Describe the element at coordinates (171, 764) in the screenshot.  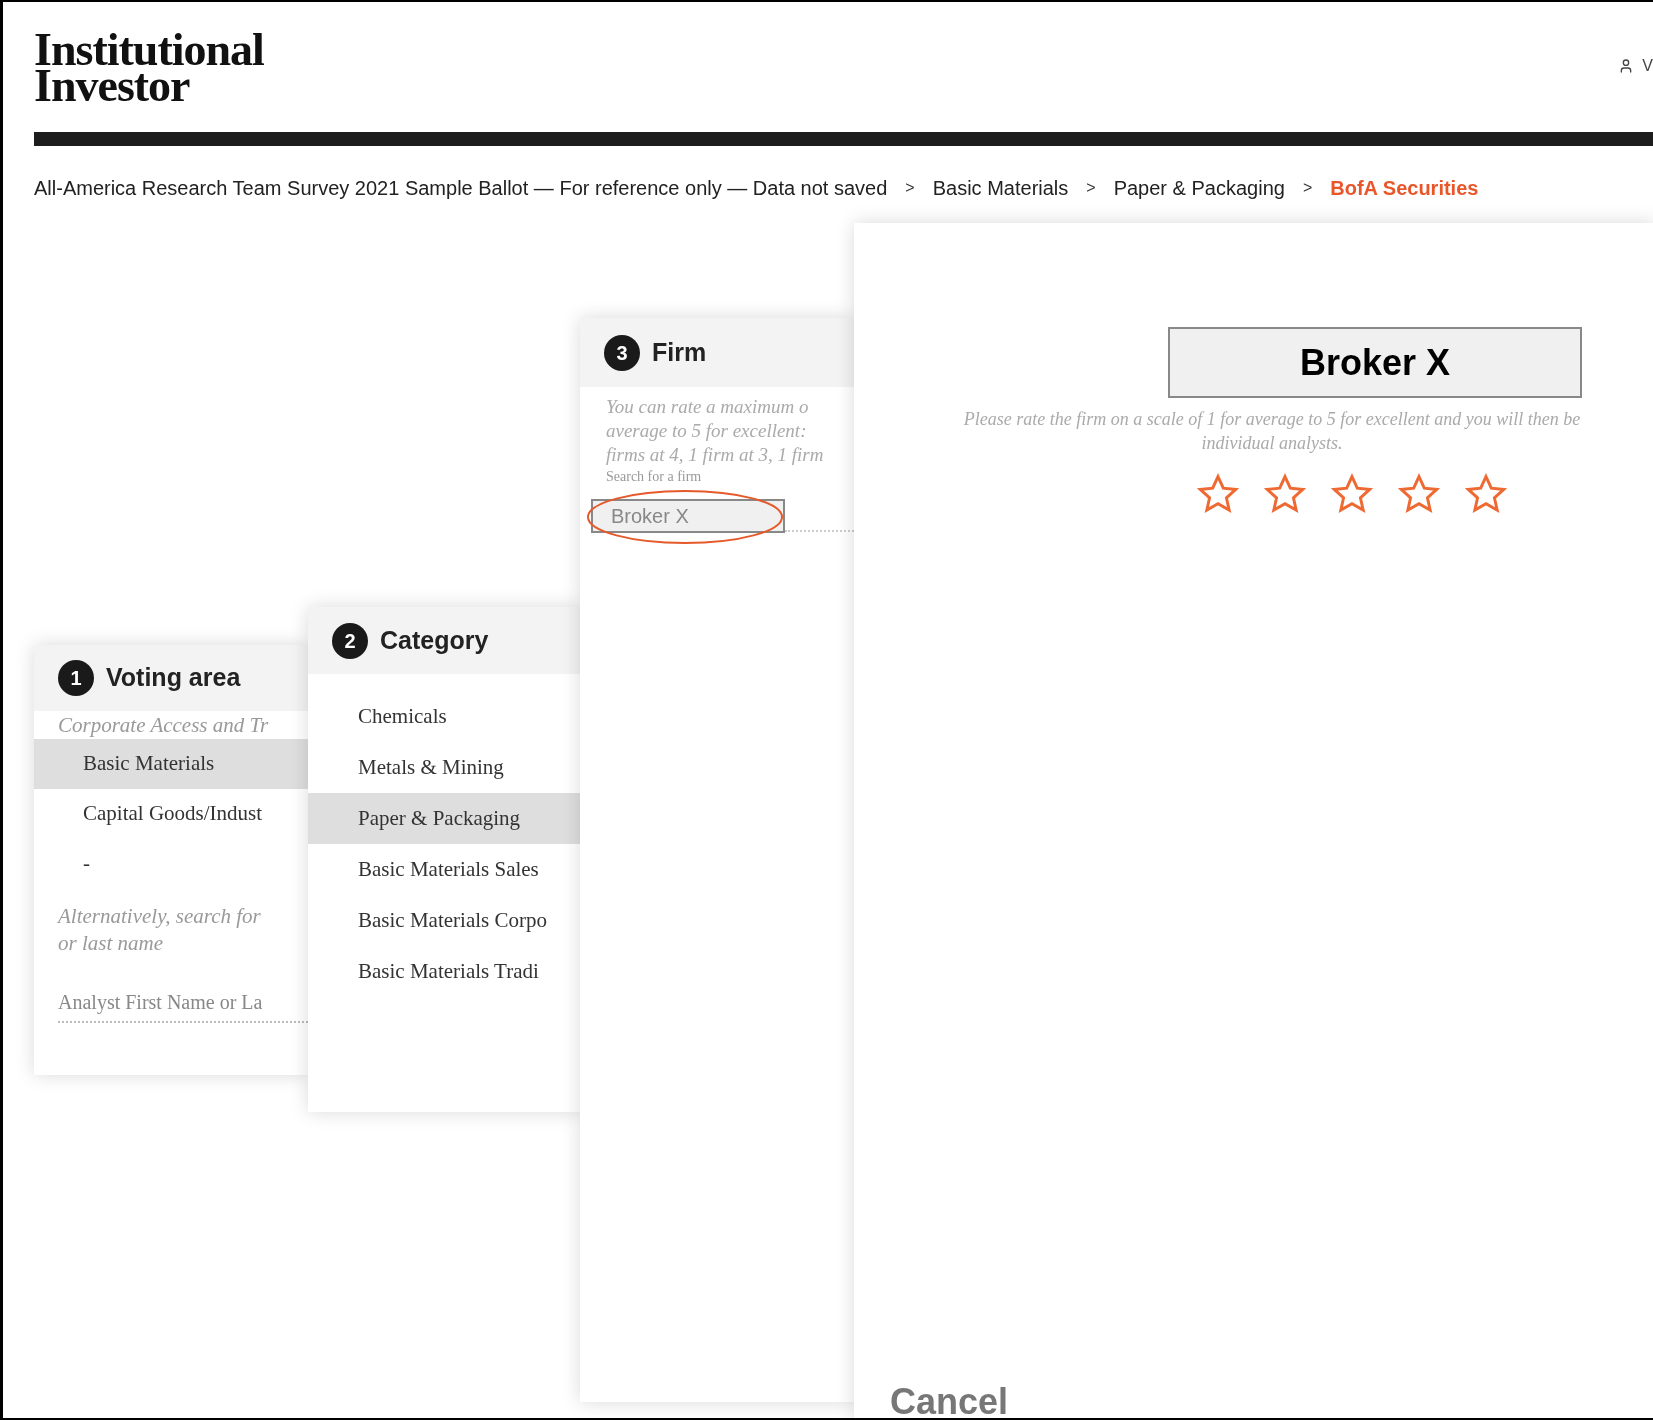
I see `voting-area-item: Basic Materials` at that location.